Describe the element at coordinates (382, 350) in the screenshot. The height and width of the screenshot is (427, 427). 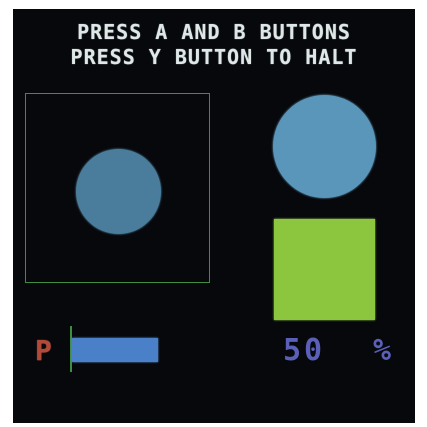
I see `percent-sign: %` at that location.